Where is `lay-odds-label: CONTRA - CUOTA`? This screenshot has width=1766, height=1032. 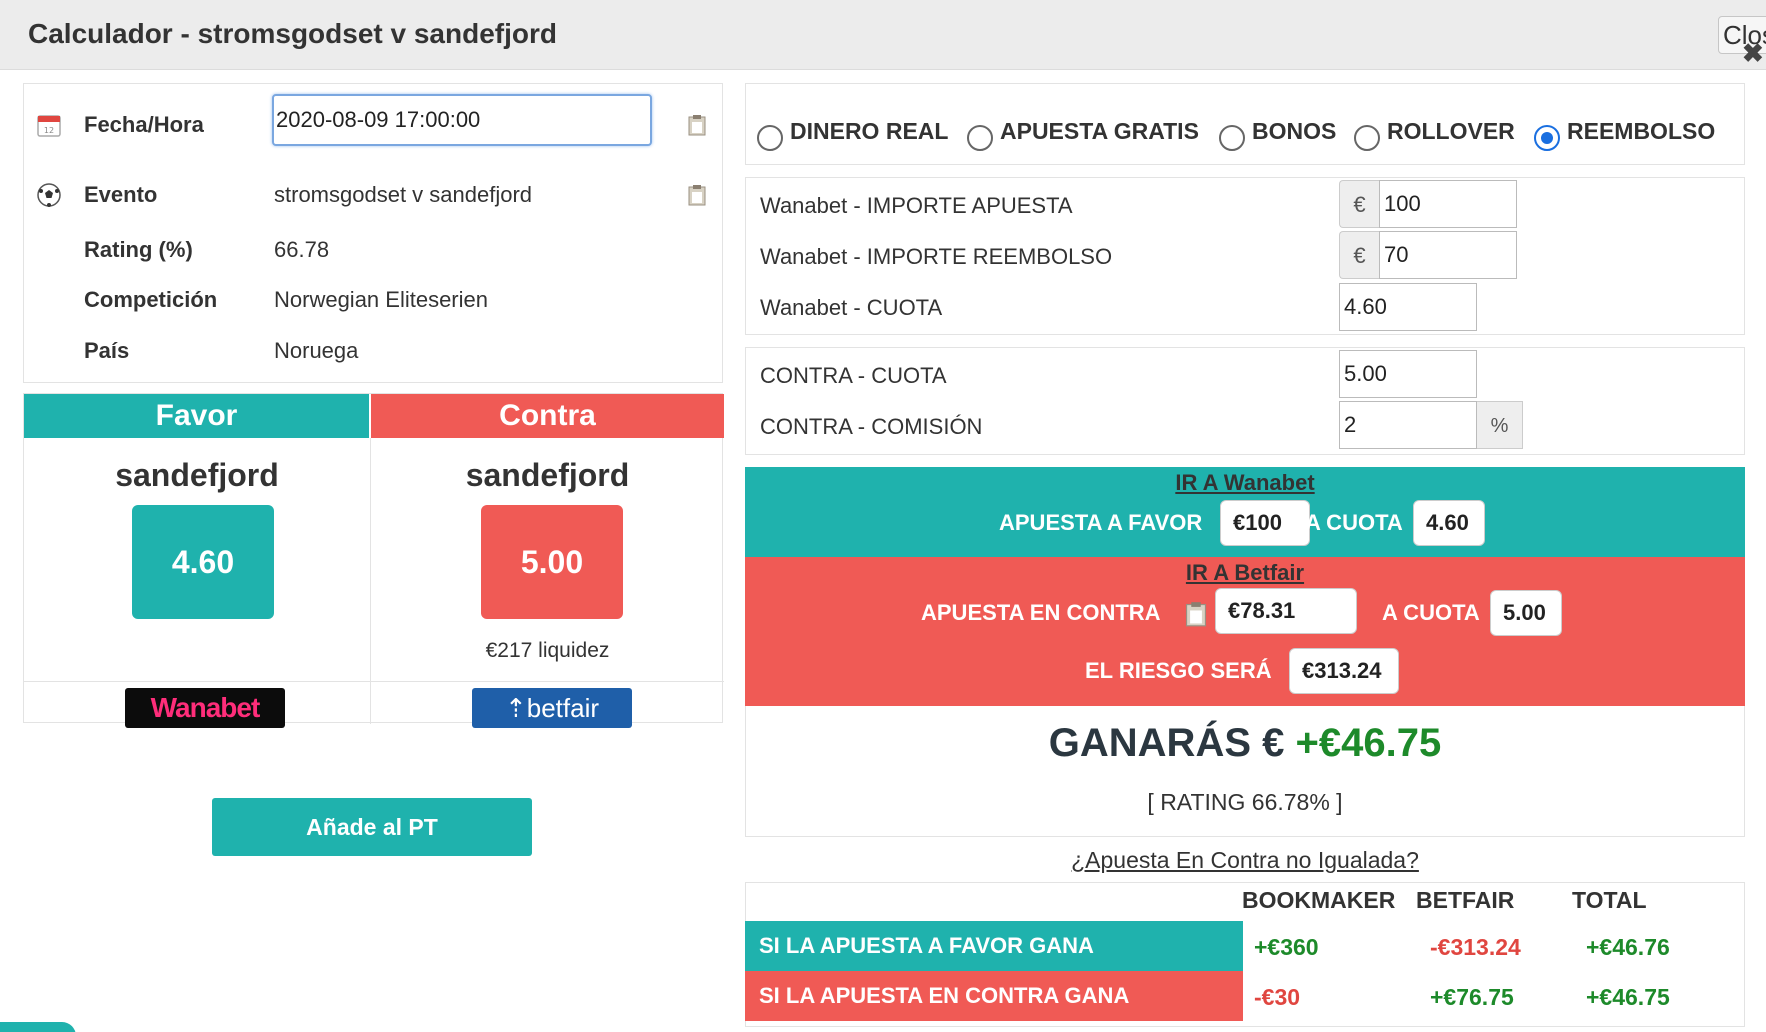
lay-odds-label: CONTRA - CUOTA is located at coordinates (853, 375).